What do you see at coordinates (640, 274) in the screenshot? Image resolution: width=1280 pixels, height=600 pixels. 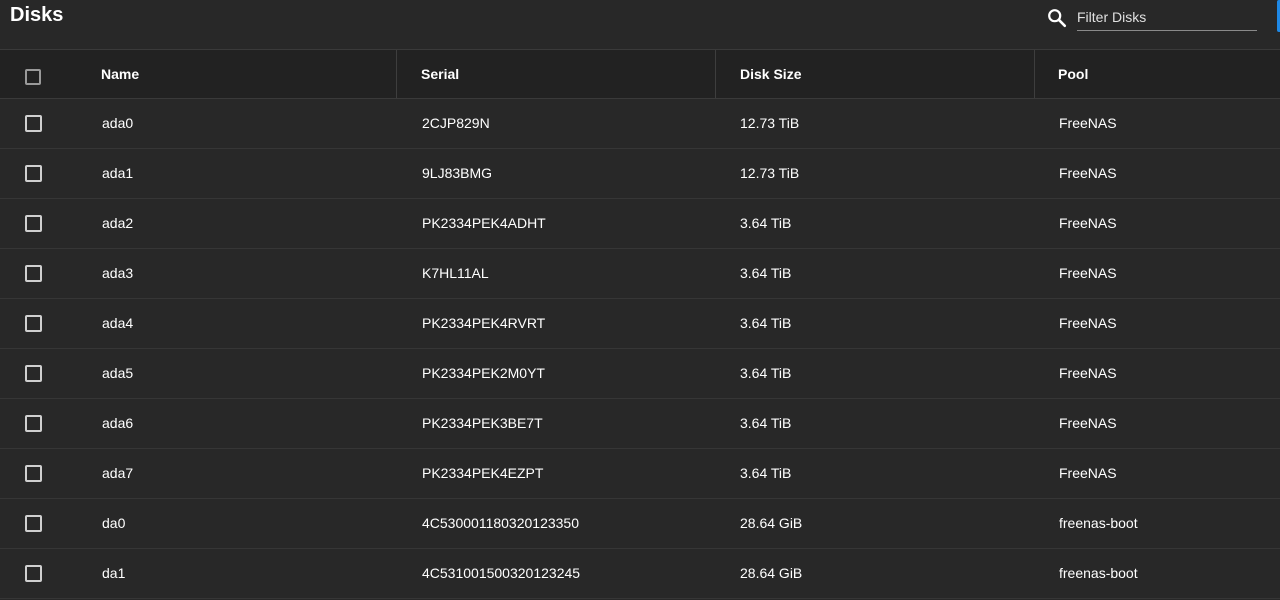 I see `table-row: ada3 K7HL11AL 3.64 TiB FreeNAS` at bounding box center [640, 274].